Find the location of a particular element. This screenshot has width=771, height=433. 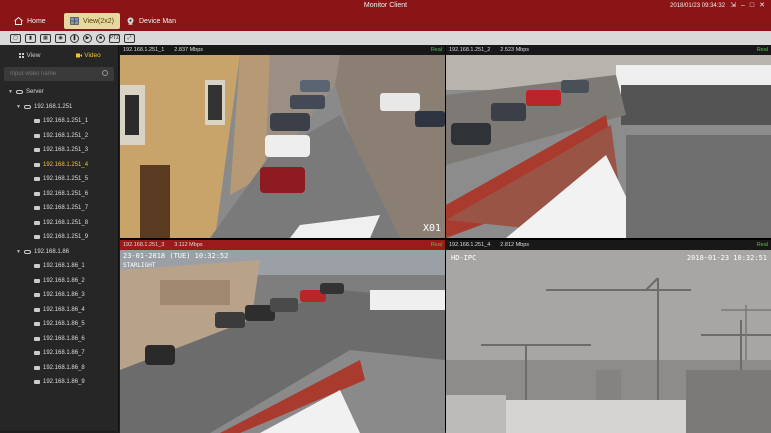

channel-label: 192.168.1.251_5 is located at coordinates (66, 179).